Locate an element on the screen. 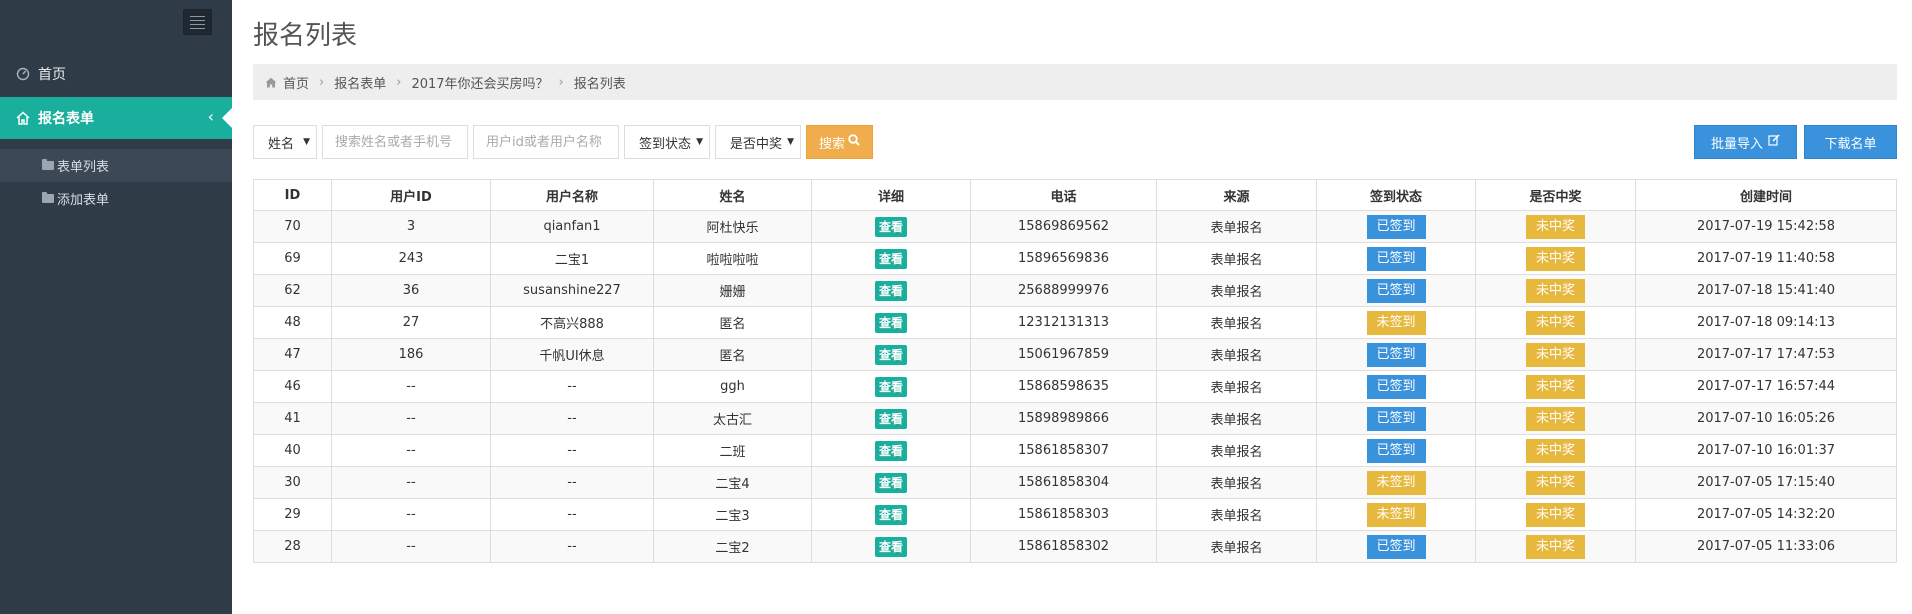 This screenshot has width=1912, height=614. dashboard-icon is located at coordinates (23, 74).